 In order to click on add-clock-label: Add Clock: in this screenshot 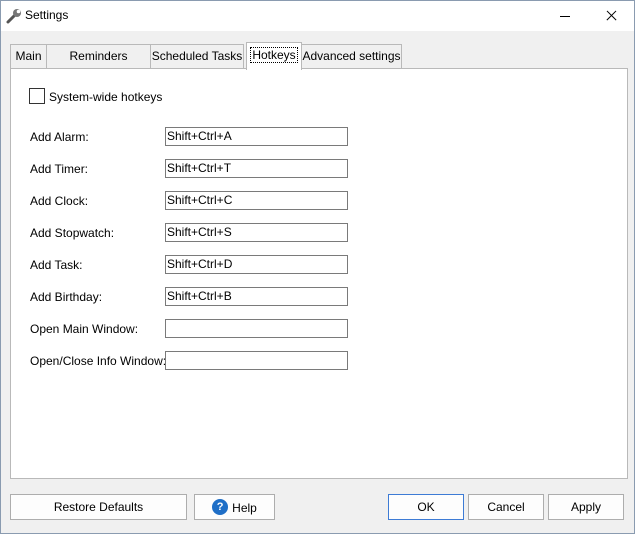, I will do `click(59, 201)`.